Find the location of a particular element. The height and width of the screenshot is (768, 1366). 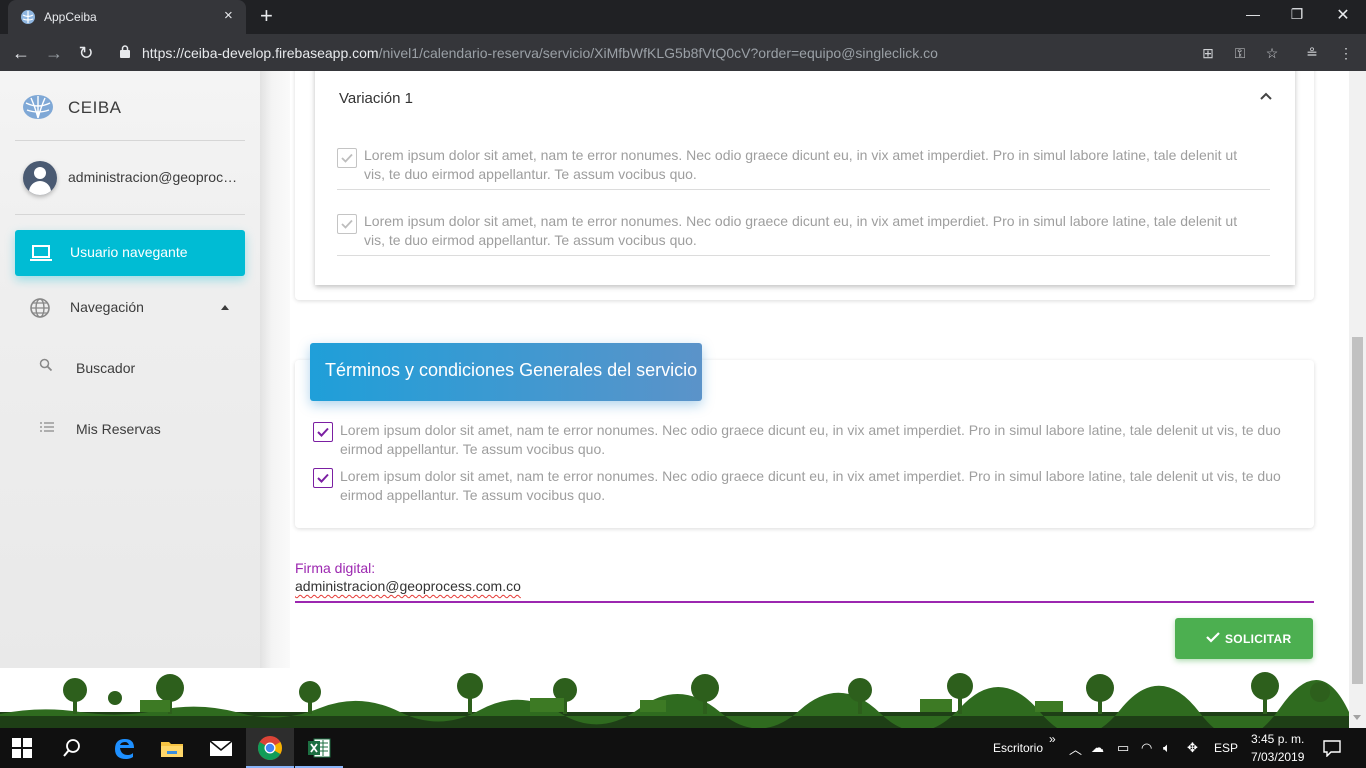

chevron-up-icon is located at coordinates (1266, 96).